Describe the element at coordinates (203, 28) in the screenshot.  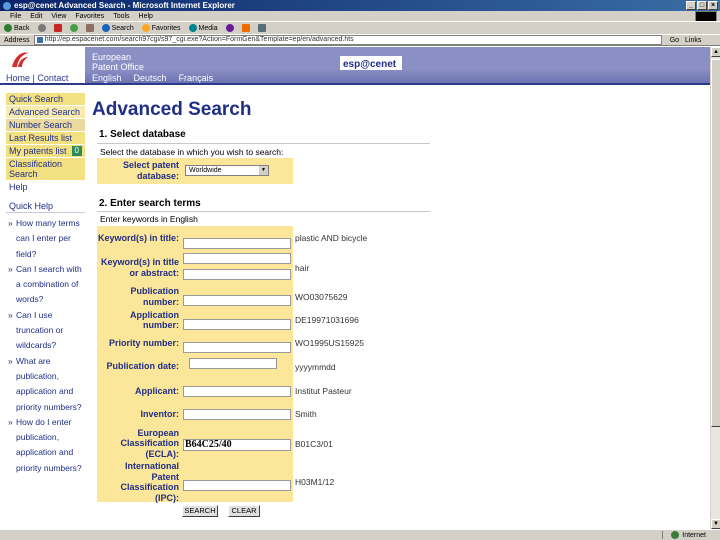
I see `media-button: Media` at that location.